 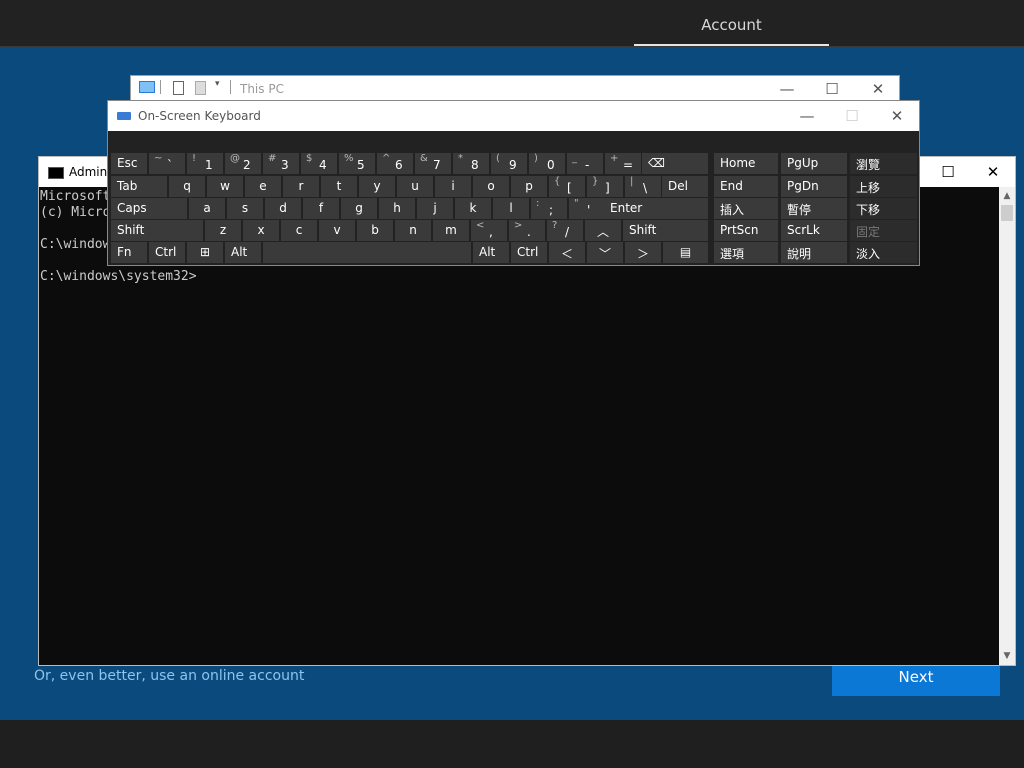 What do you see at coordinates (200, 88) in the screenshot?
I see `new-folder-icon` at bounding box center [200, 88].